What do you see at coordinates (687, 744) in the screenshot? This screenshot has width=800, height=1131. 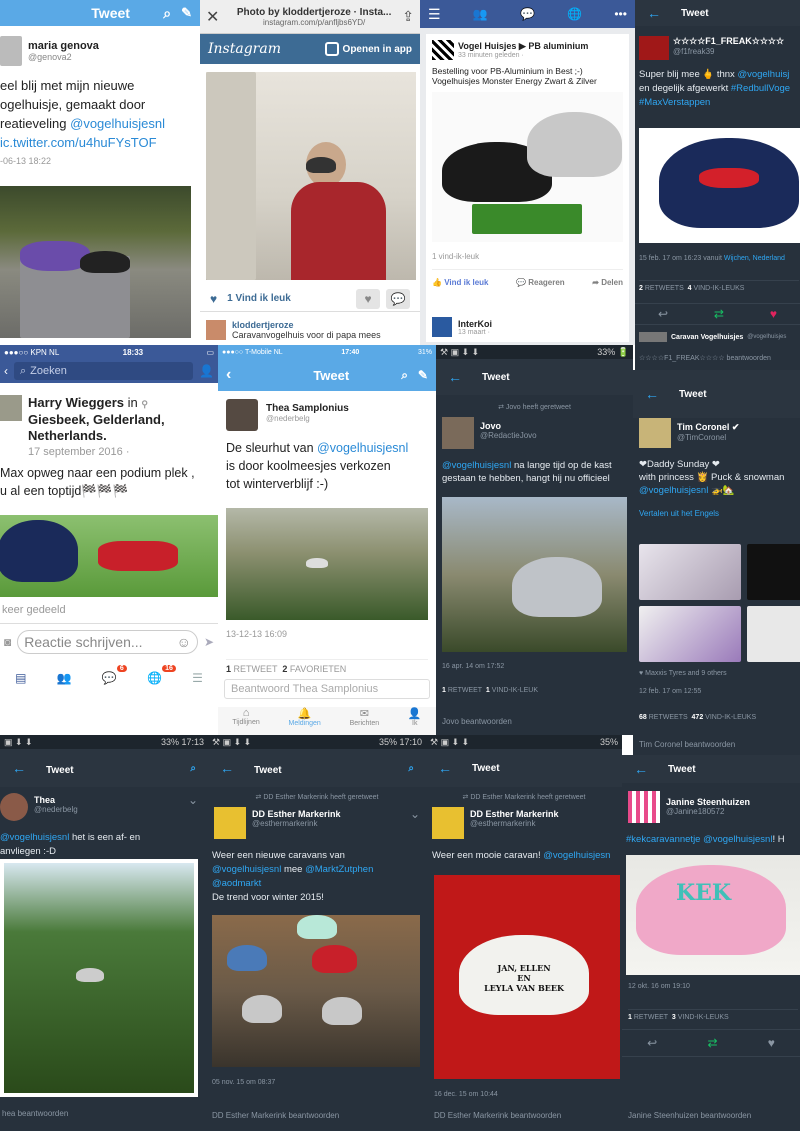 I see `reply-field: Tim Coronel beantwoorden` at bounding box center [687, 744].